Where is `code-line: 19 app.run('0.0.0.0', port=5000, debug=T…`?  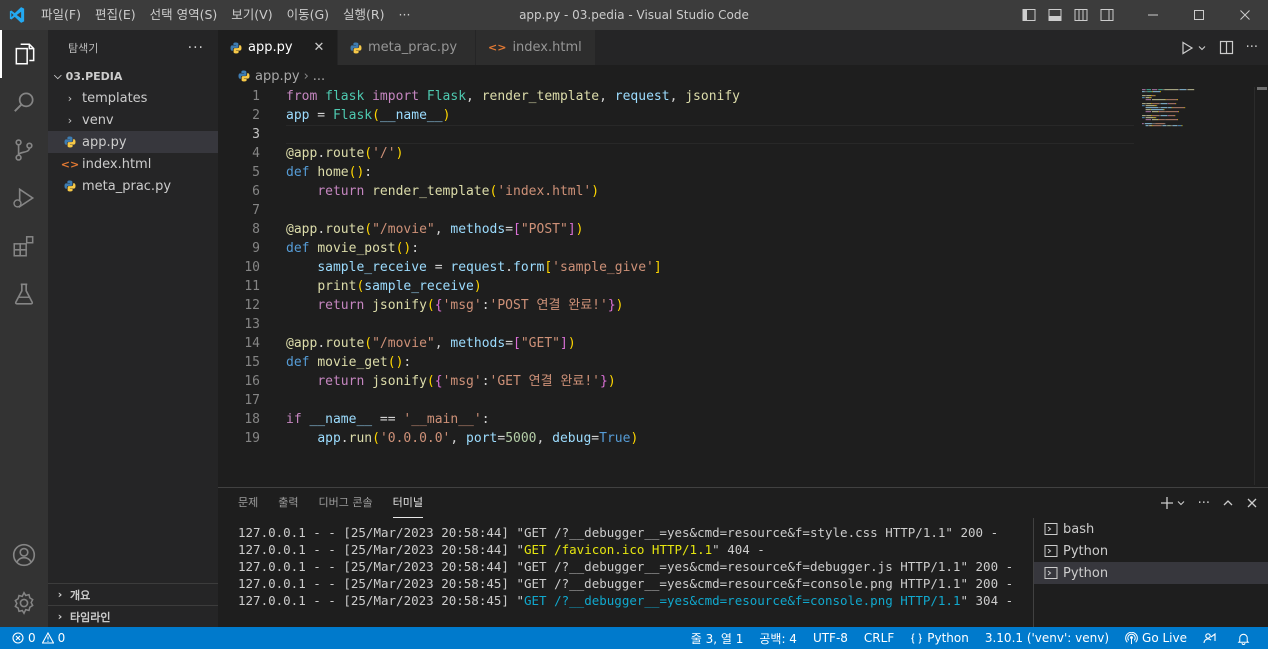
code-line: 19 app.run('0.0.0.0', port=5000, debug=T… is located at coordinates (678, 438).